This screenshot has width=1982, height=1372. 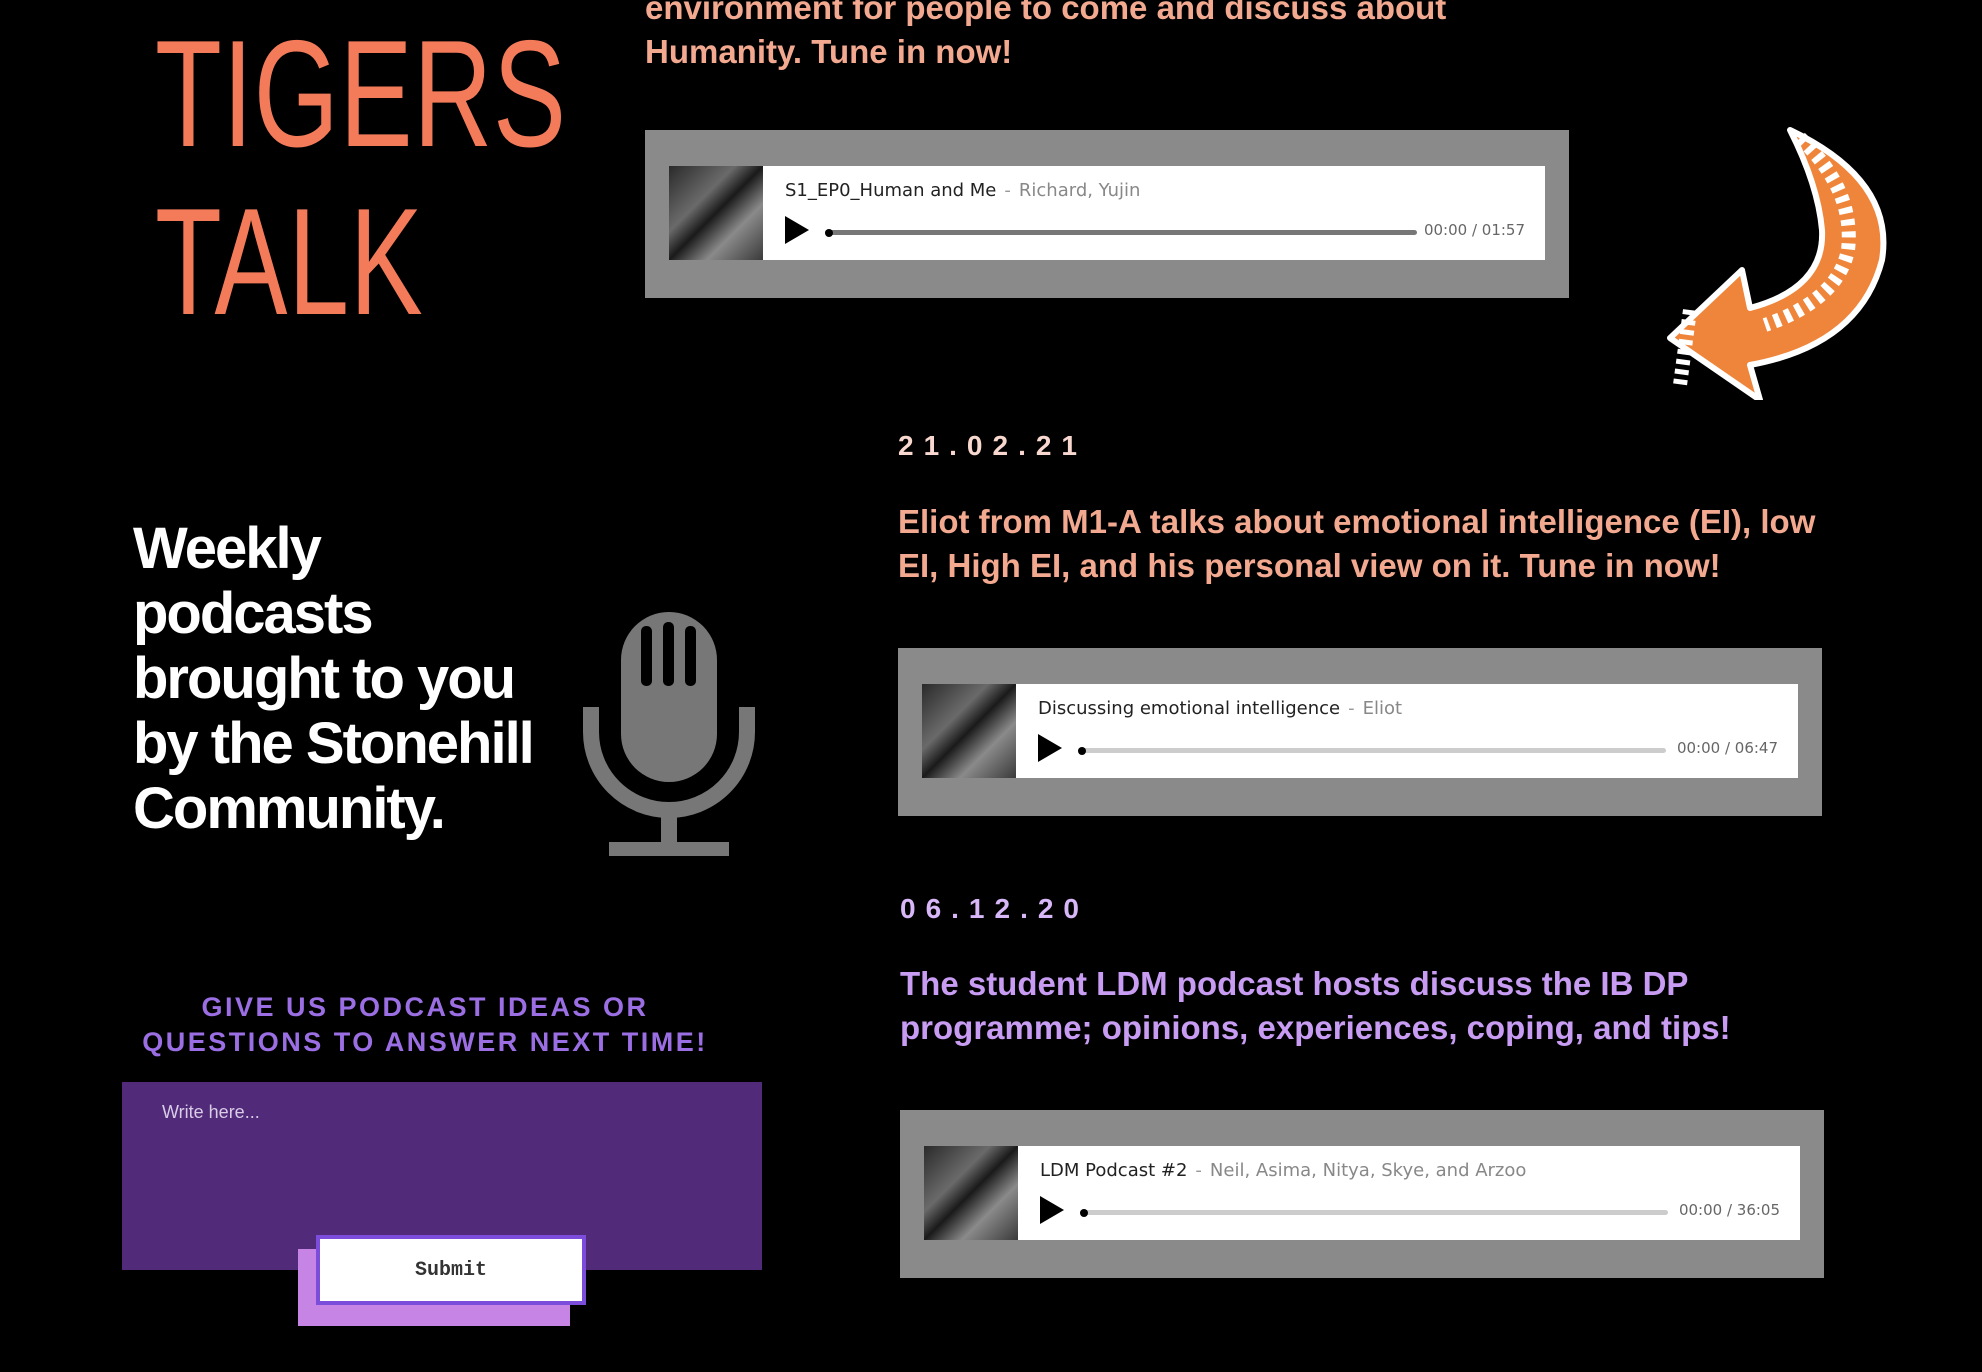 What do you see at coordinates (1727, 748) in the screenshot?
I see `time-display: 00:00 / 06:47` at bounding box center [1727, 748].